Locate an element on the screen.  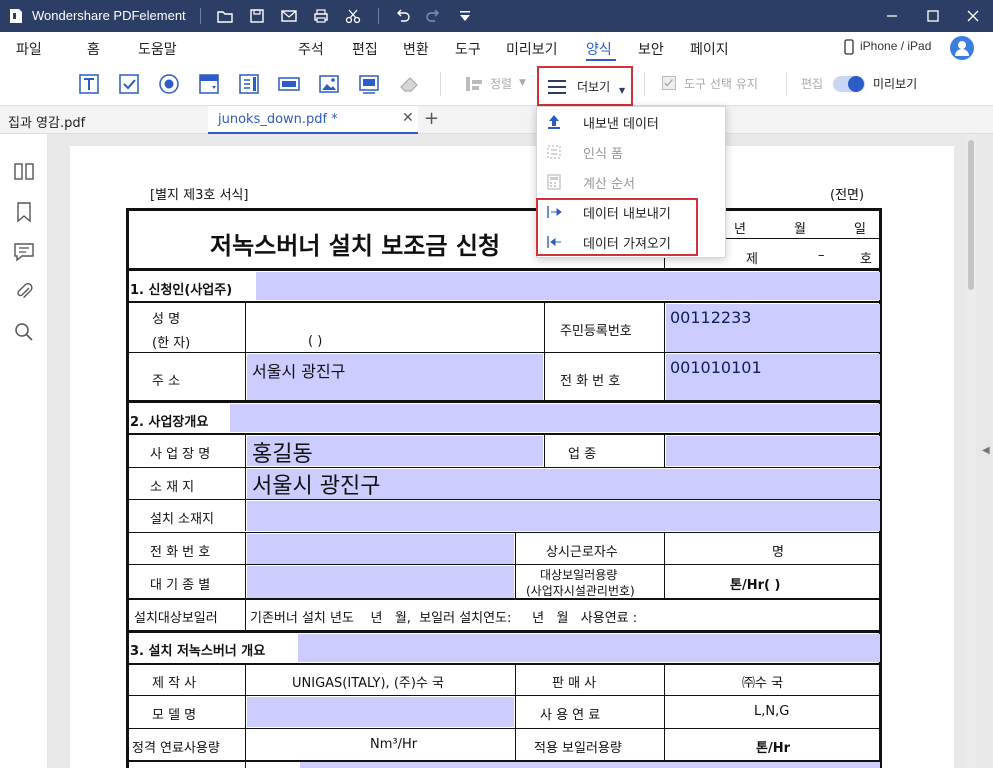
image-field-icon is located at coordinates (329, 84).